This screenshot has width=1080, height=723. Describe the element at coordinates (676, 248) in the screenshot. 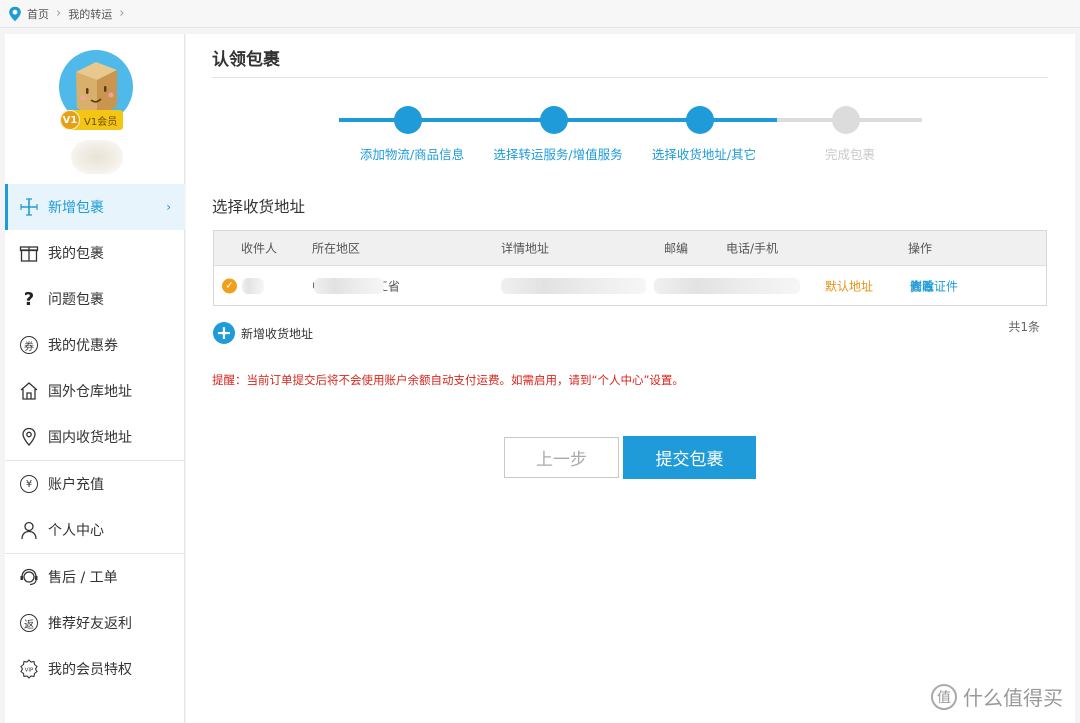

I see `col-zip: 邮编` at that location.